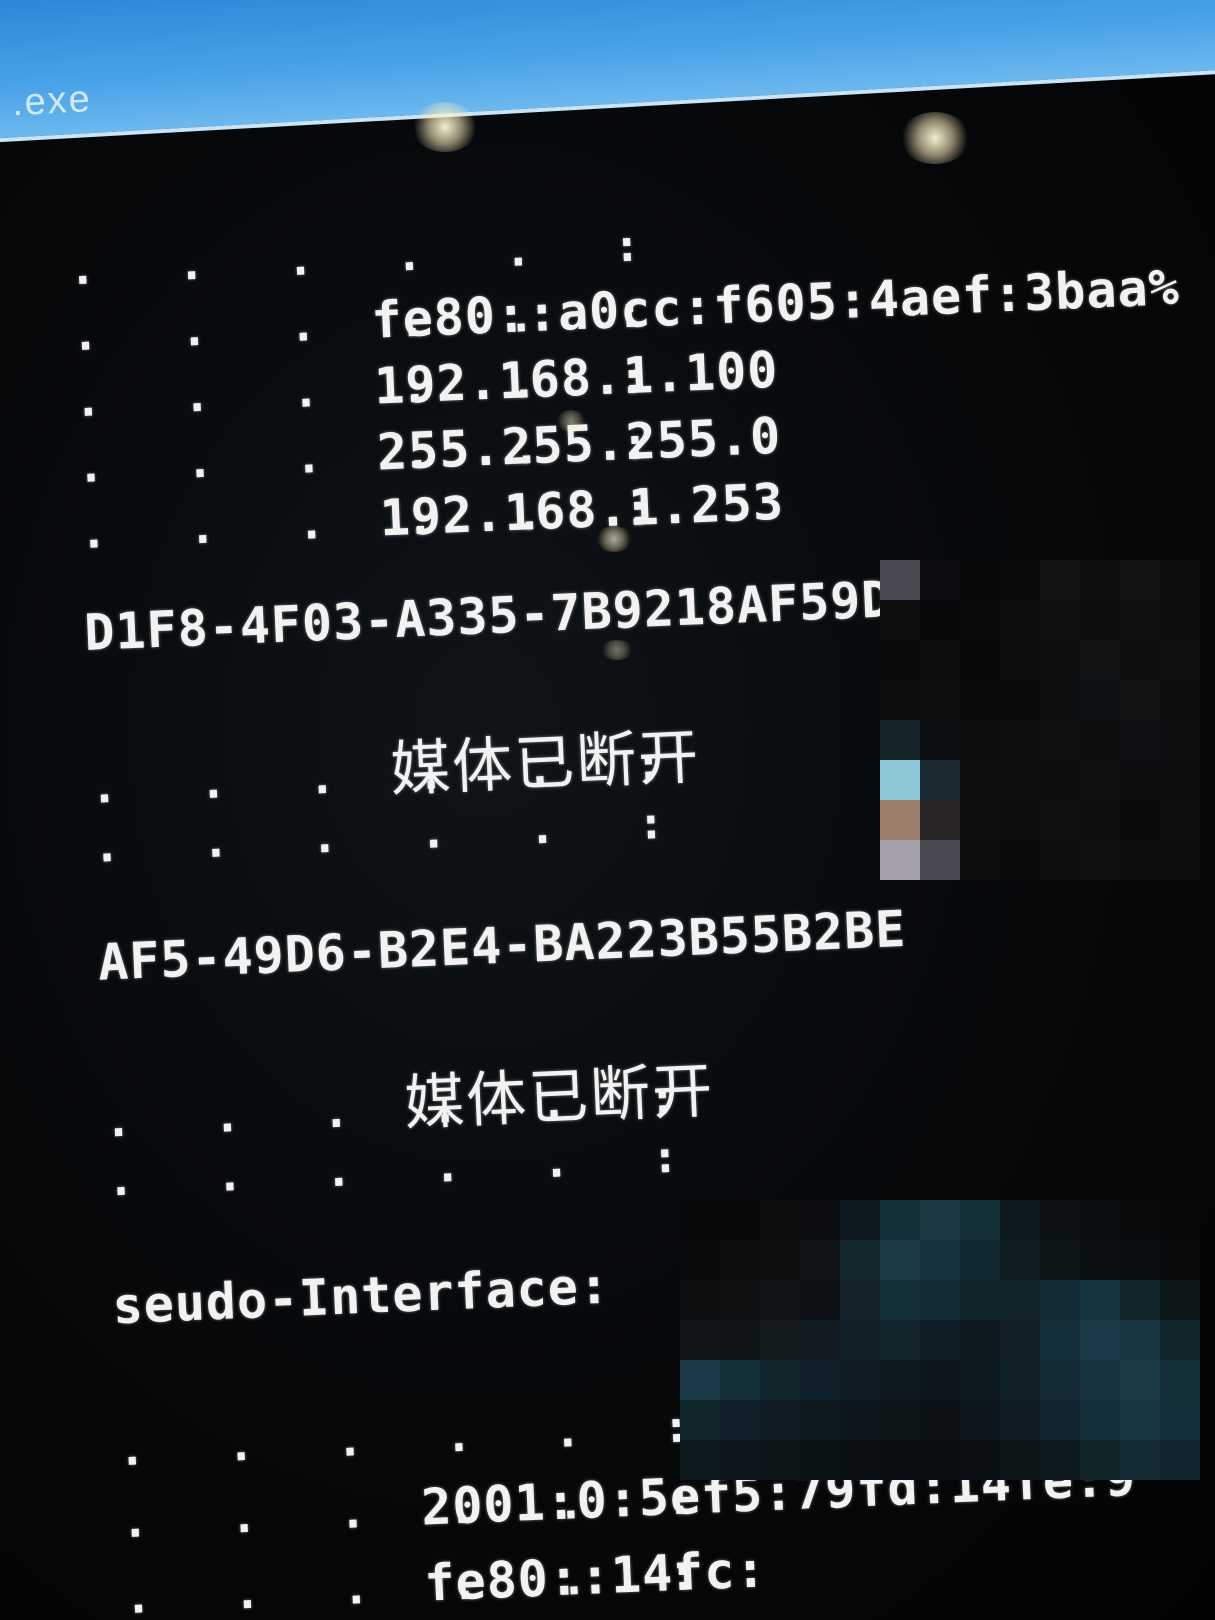 The width and height of the screenshot is (1215, 1620). What do you see at coordinates (361, 1296) in the screenshot?
I see `adapter-header: seudo-Interface:` at bounding box center [361, 1296].